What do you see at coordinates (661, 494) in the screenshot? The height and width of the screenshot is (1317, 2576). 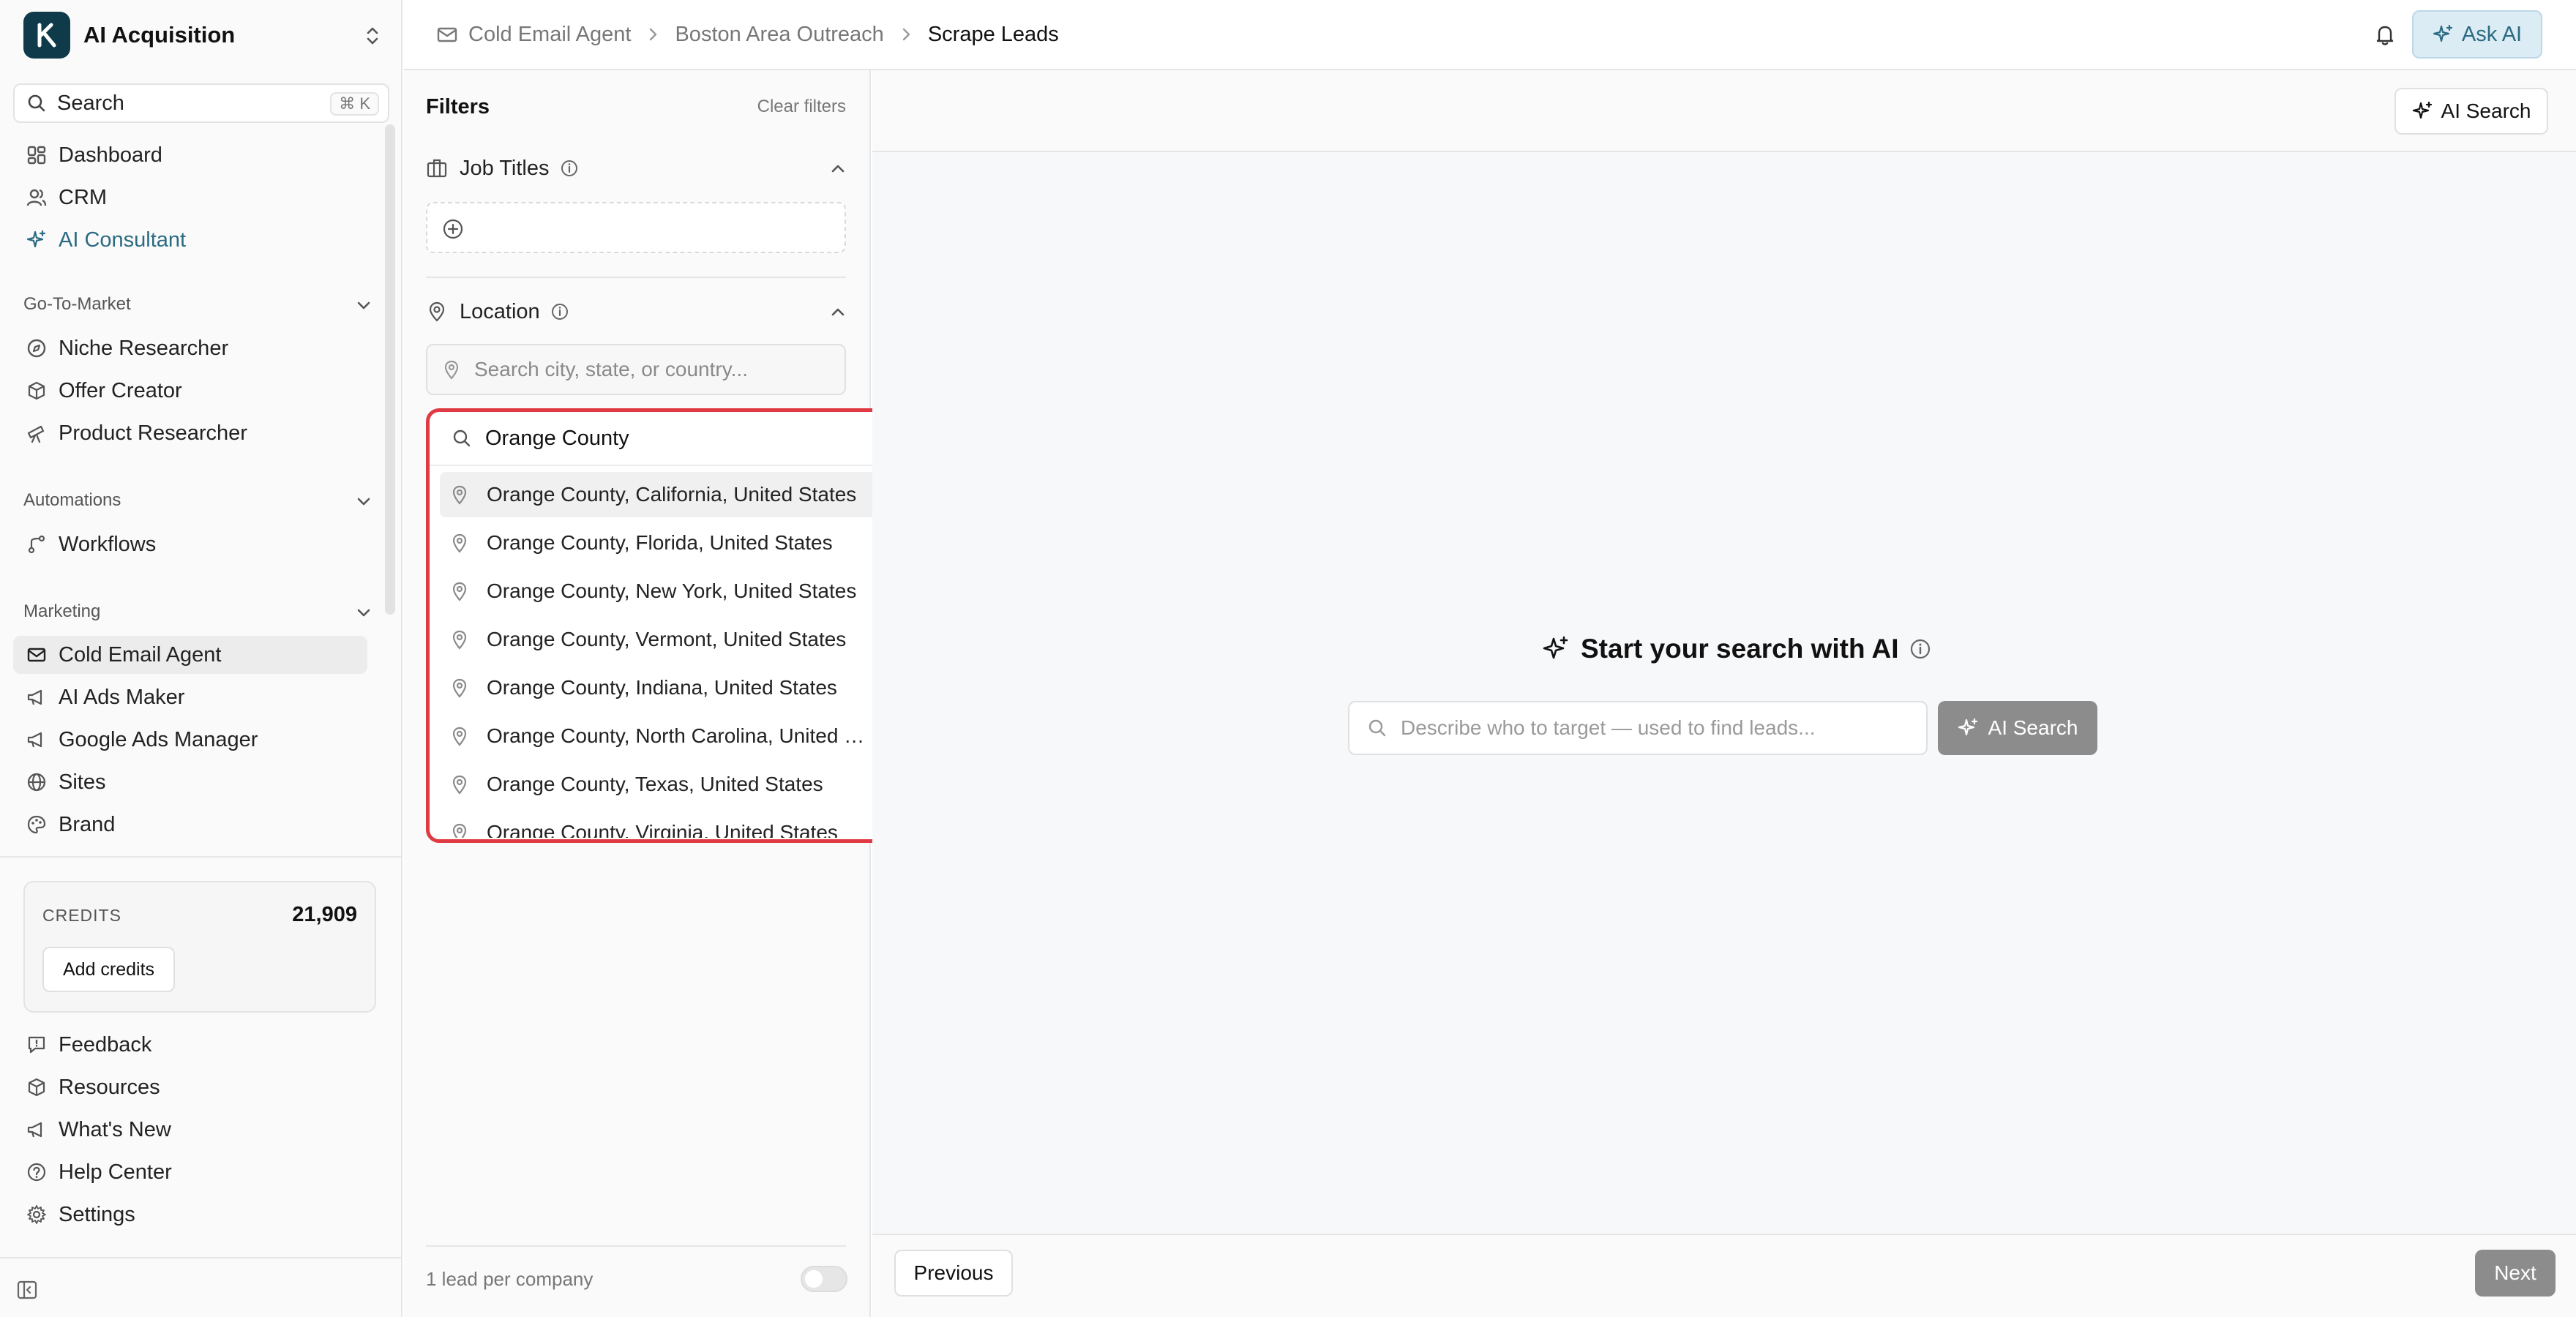 I see `location-option: Orange County, California, United States` at bounding box center [661, 494].